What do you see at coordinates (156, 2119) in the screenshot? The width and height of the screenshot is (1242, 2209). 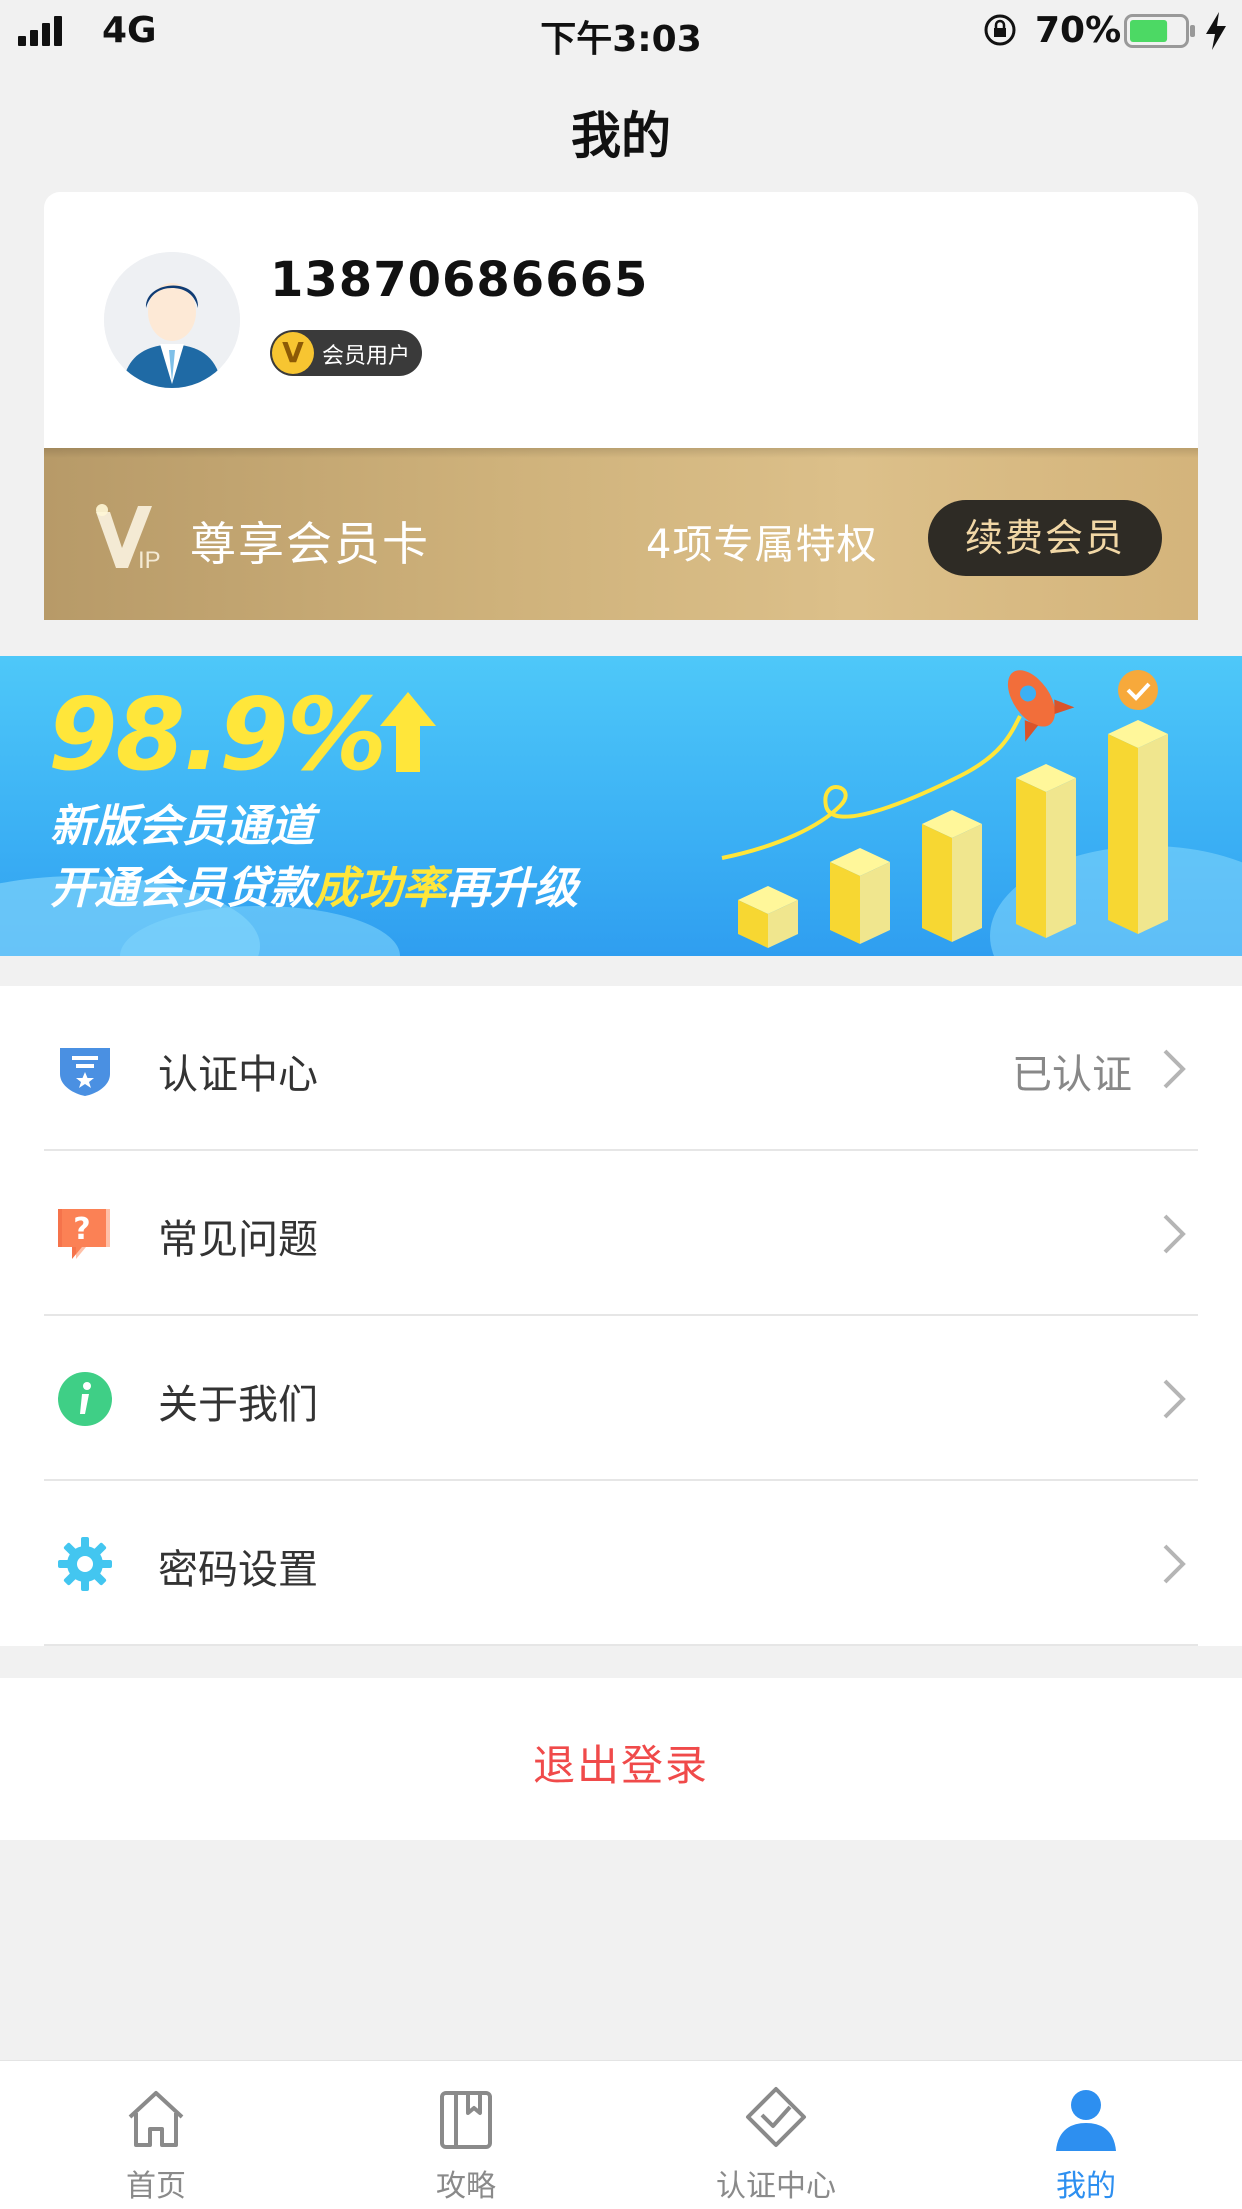 I see `home-icon` at bounding box center [156, 2119].